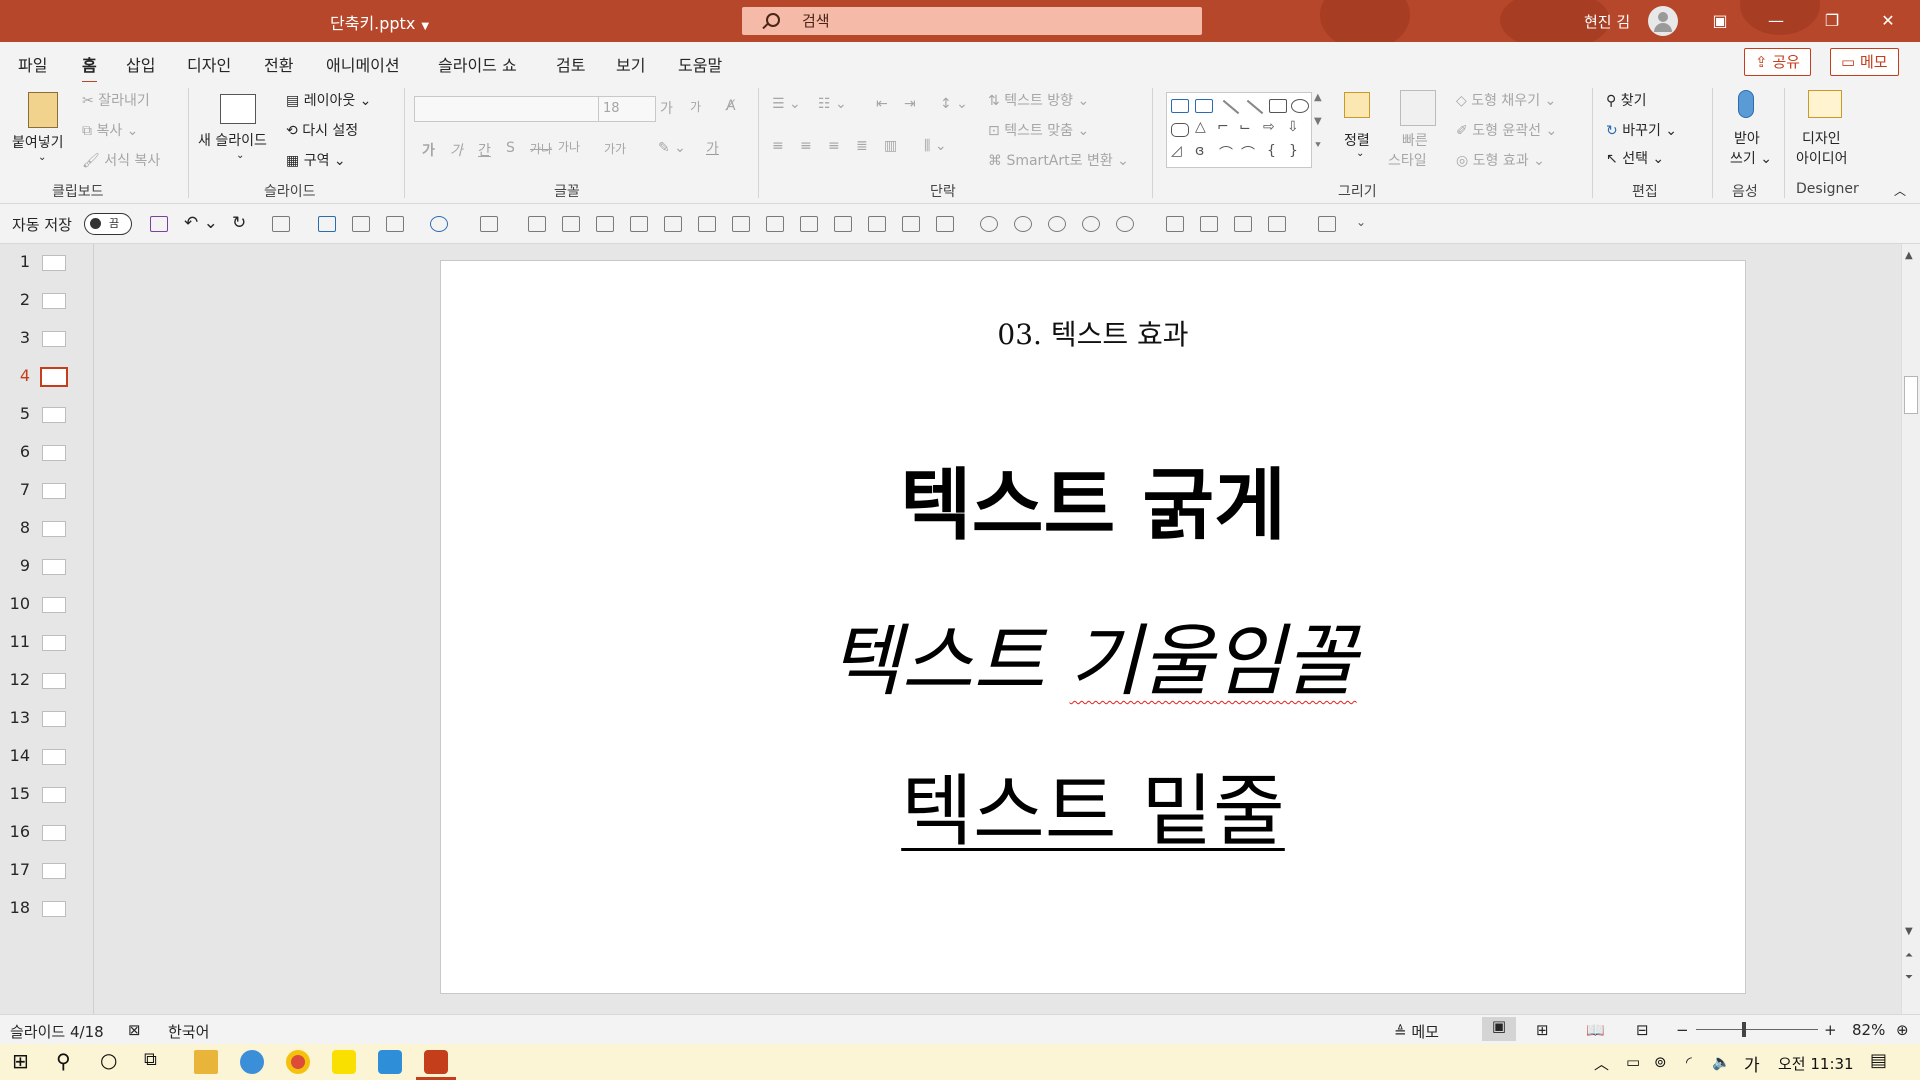  Describe the element at coordinates (1720, 21) in the screenshot. I see `ribbon-display-options-icon: ▣` at that location.